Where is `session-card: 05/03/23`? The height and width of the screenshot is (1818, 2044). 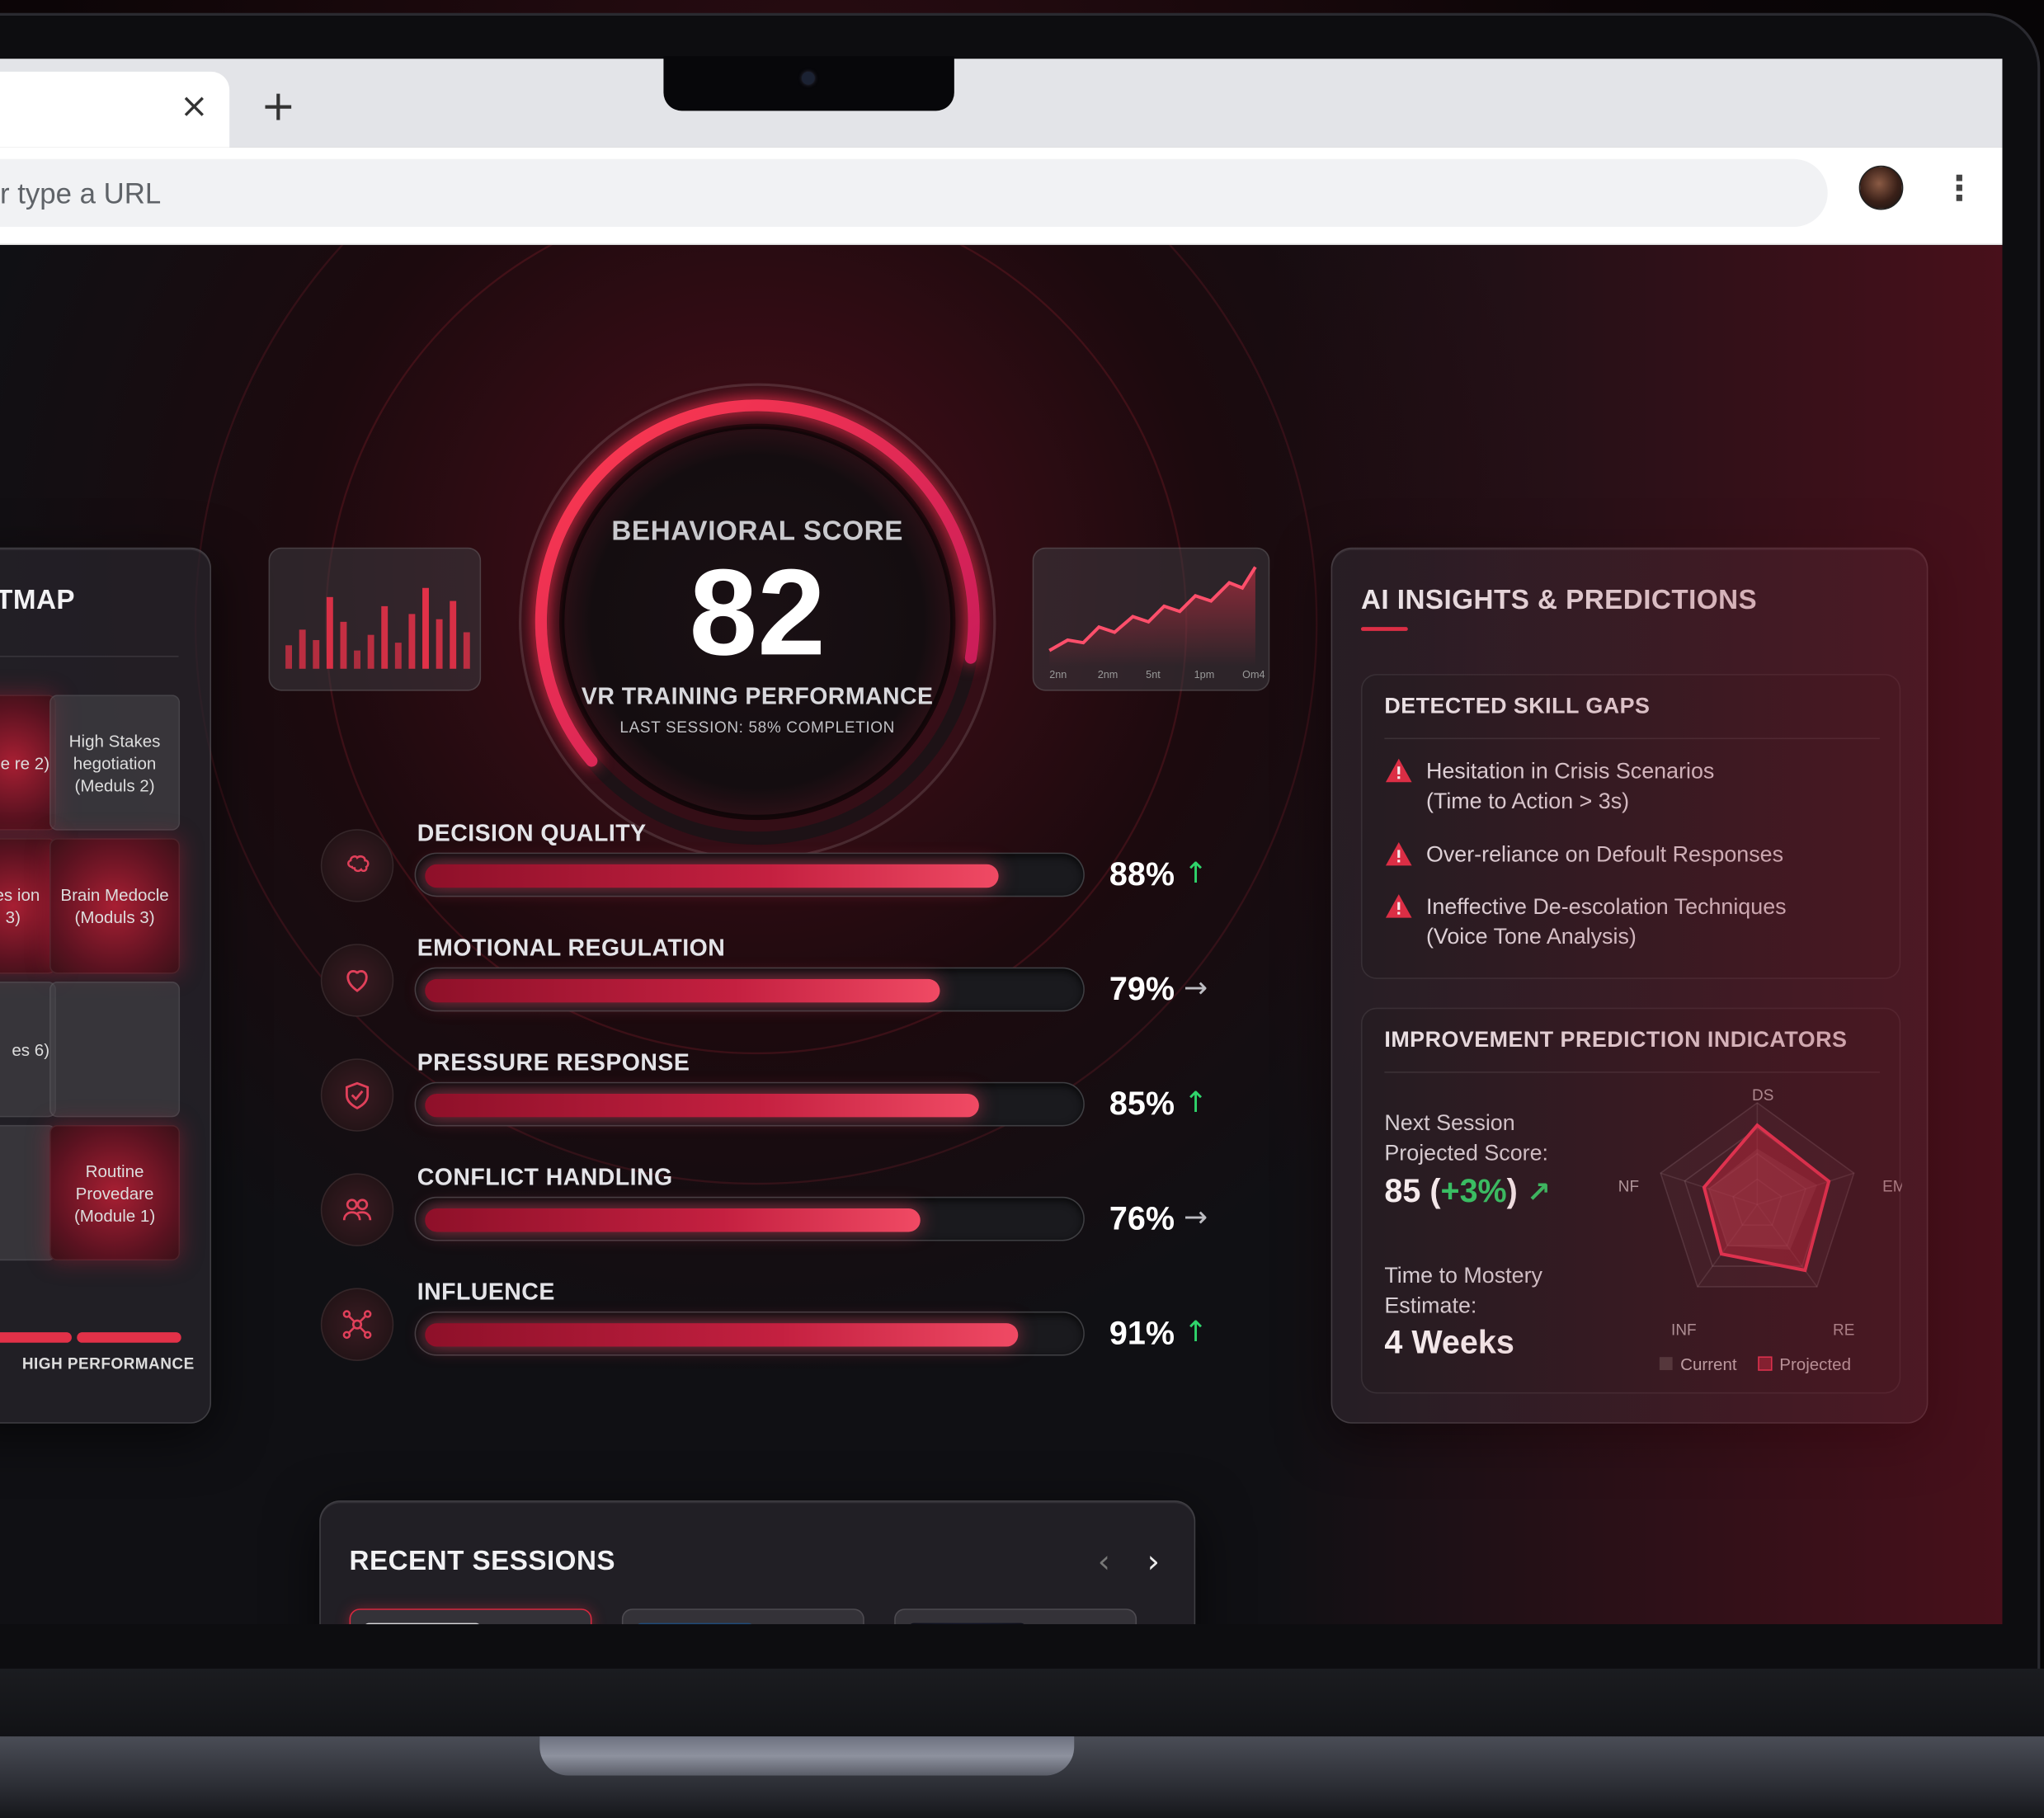 session-card: 05/03/23 is located at coordinates (1015, 1617).